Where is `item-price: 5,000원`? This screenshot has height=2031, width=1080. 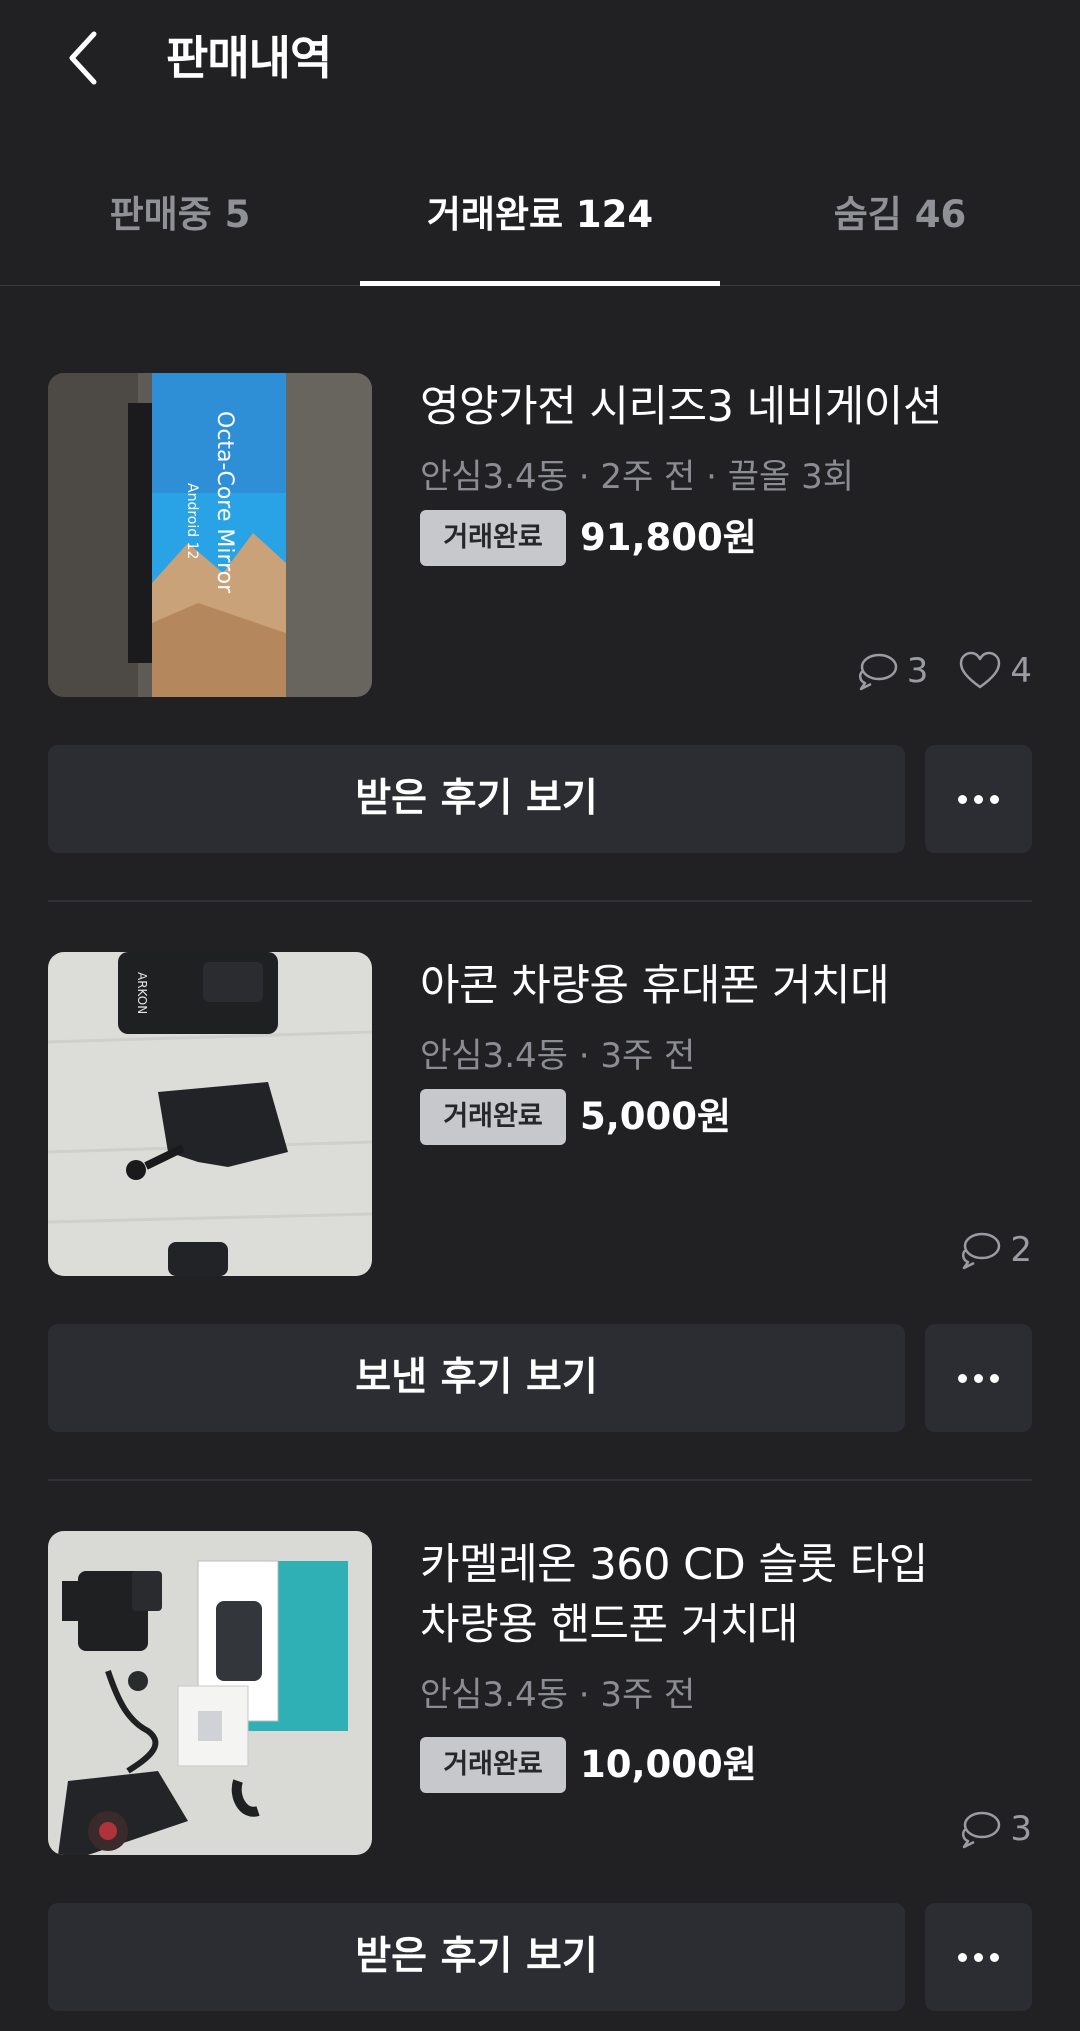 item-price: 5,000원 is located at coordinates (656, 1116).